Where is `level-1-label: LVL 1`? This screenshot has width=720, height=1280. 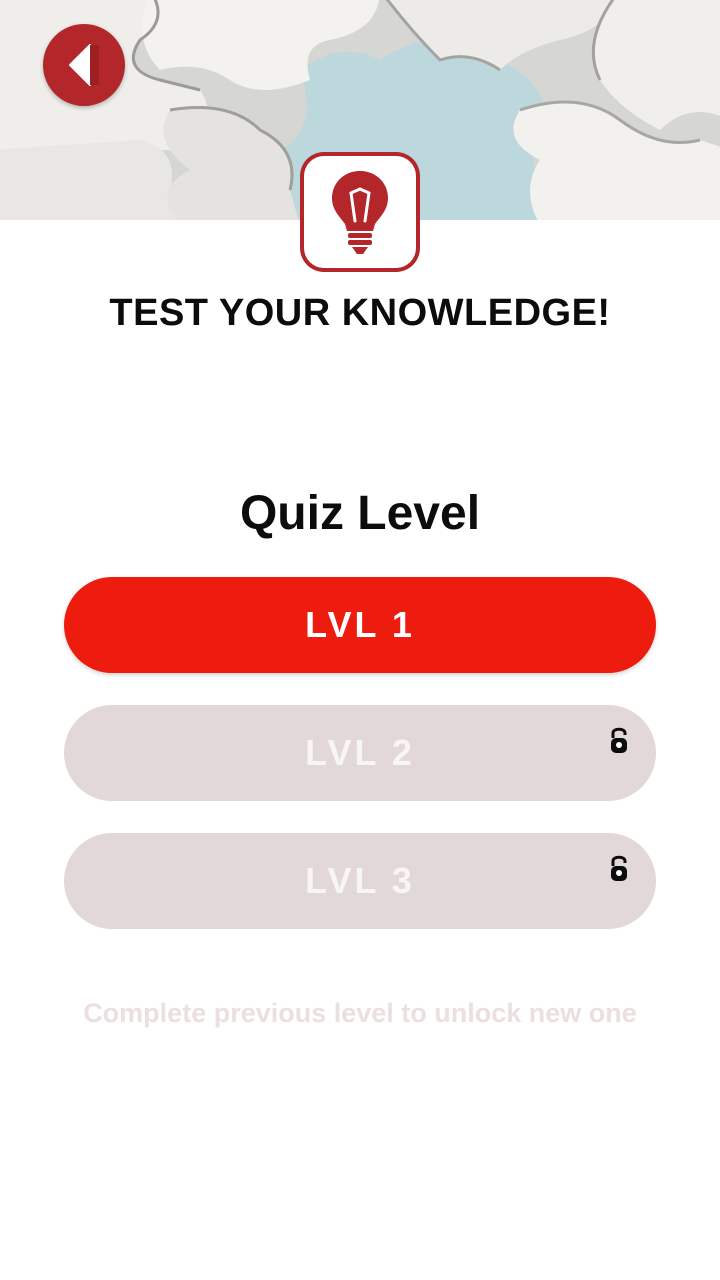 level-1-label: LVL 1 is located at coordinates (360, 624).